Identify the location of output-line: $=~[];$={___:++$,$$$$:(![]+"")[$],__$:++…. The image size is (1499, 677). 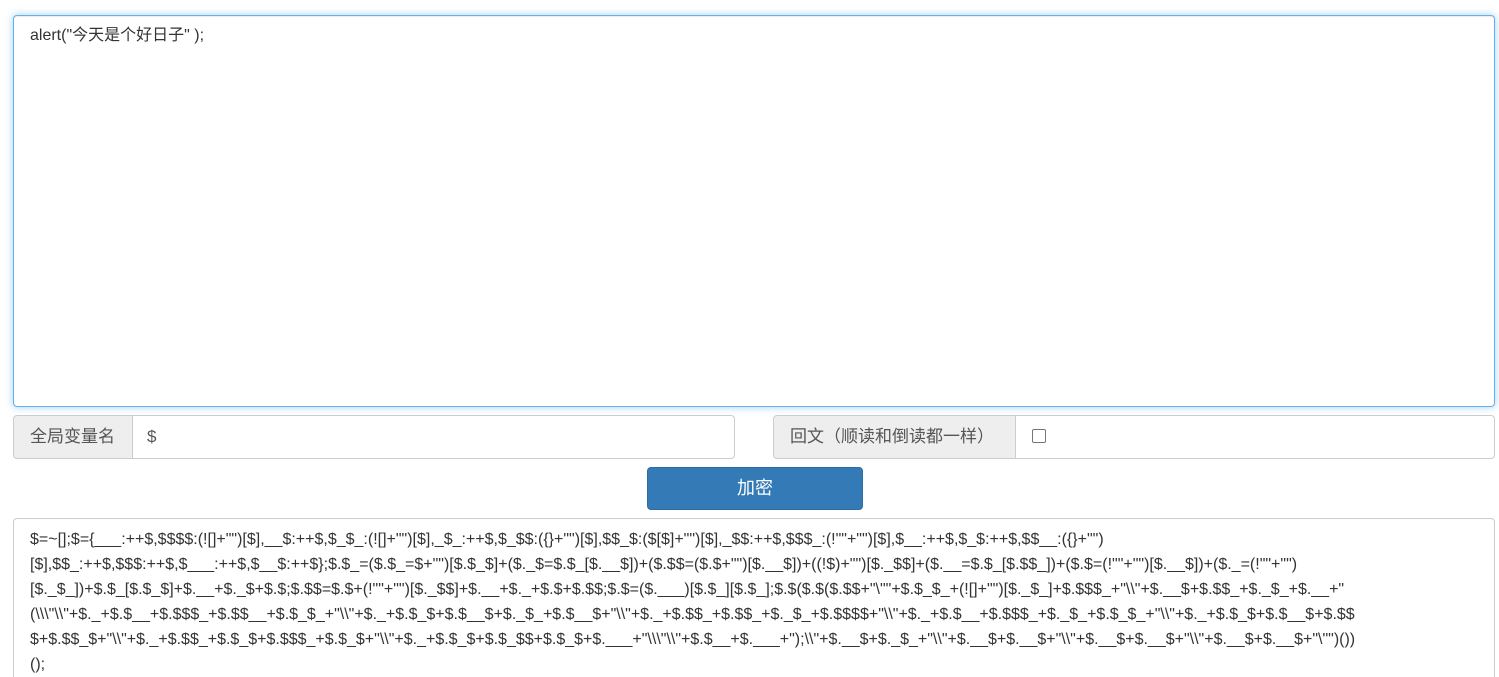
(567, 539).